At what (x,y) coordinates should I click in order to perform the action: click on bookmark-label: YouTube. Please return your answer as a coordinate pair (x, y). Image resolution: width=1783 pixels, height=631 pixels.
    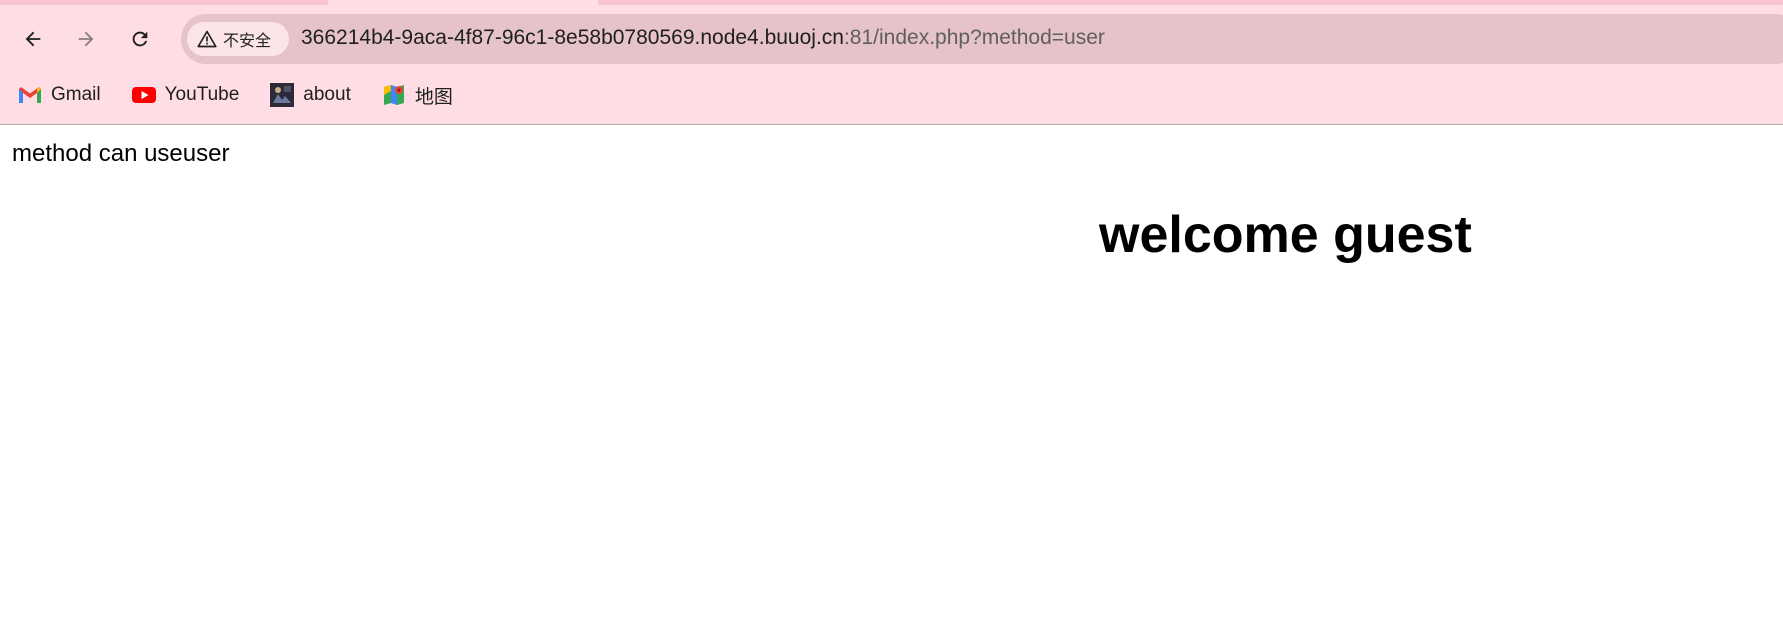
    Looking at the image, I should click on (202, 94).